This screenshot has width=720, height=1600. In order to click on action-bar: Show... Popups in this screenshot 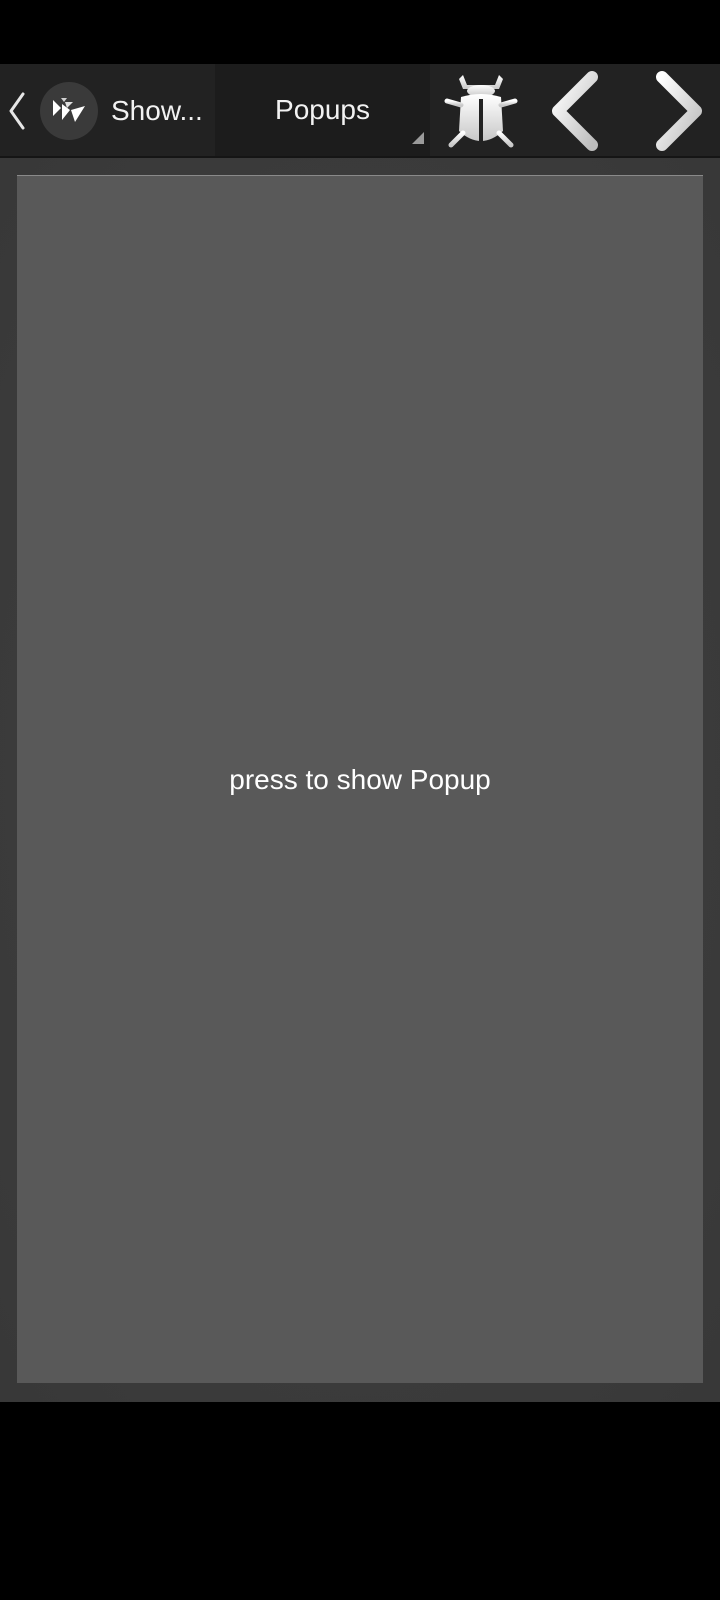, I will do `click(360, 111)`.